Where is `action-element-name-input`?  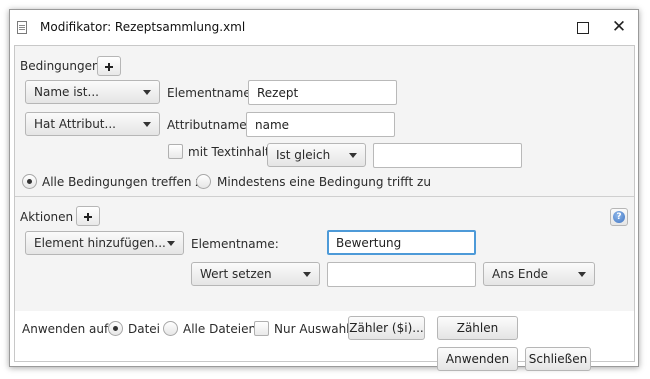
action-element-name-input is located at coordinates (401, 242).